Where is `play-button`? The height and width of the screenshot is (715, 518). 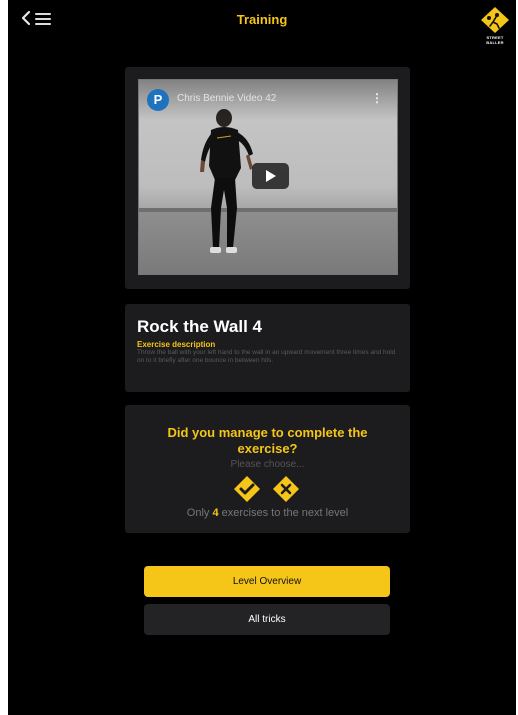 play-button is located at coordinates (270, 176).